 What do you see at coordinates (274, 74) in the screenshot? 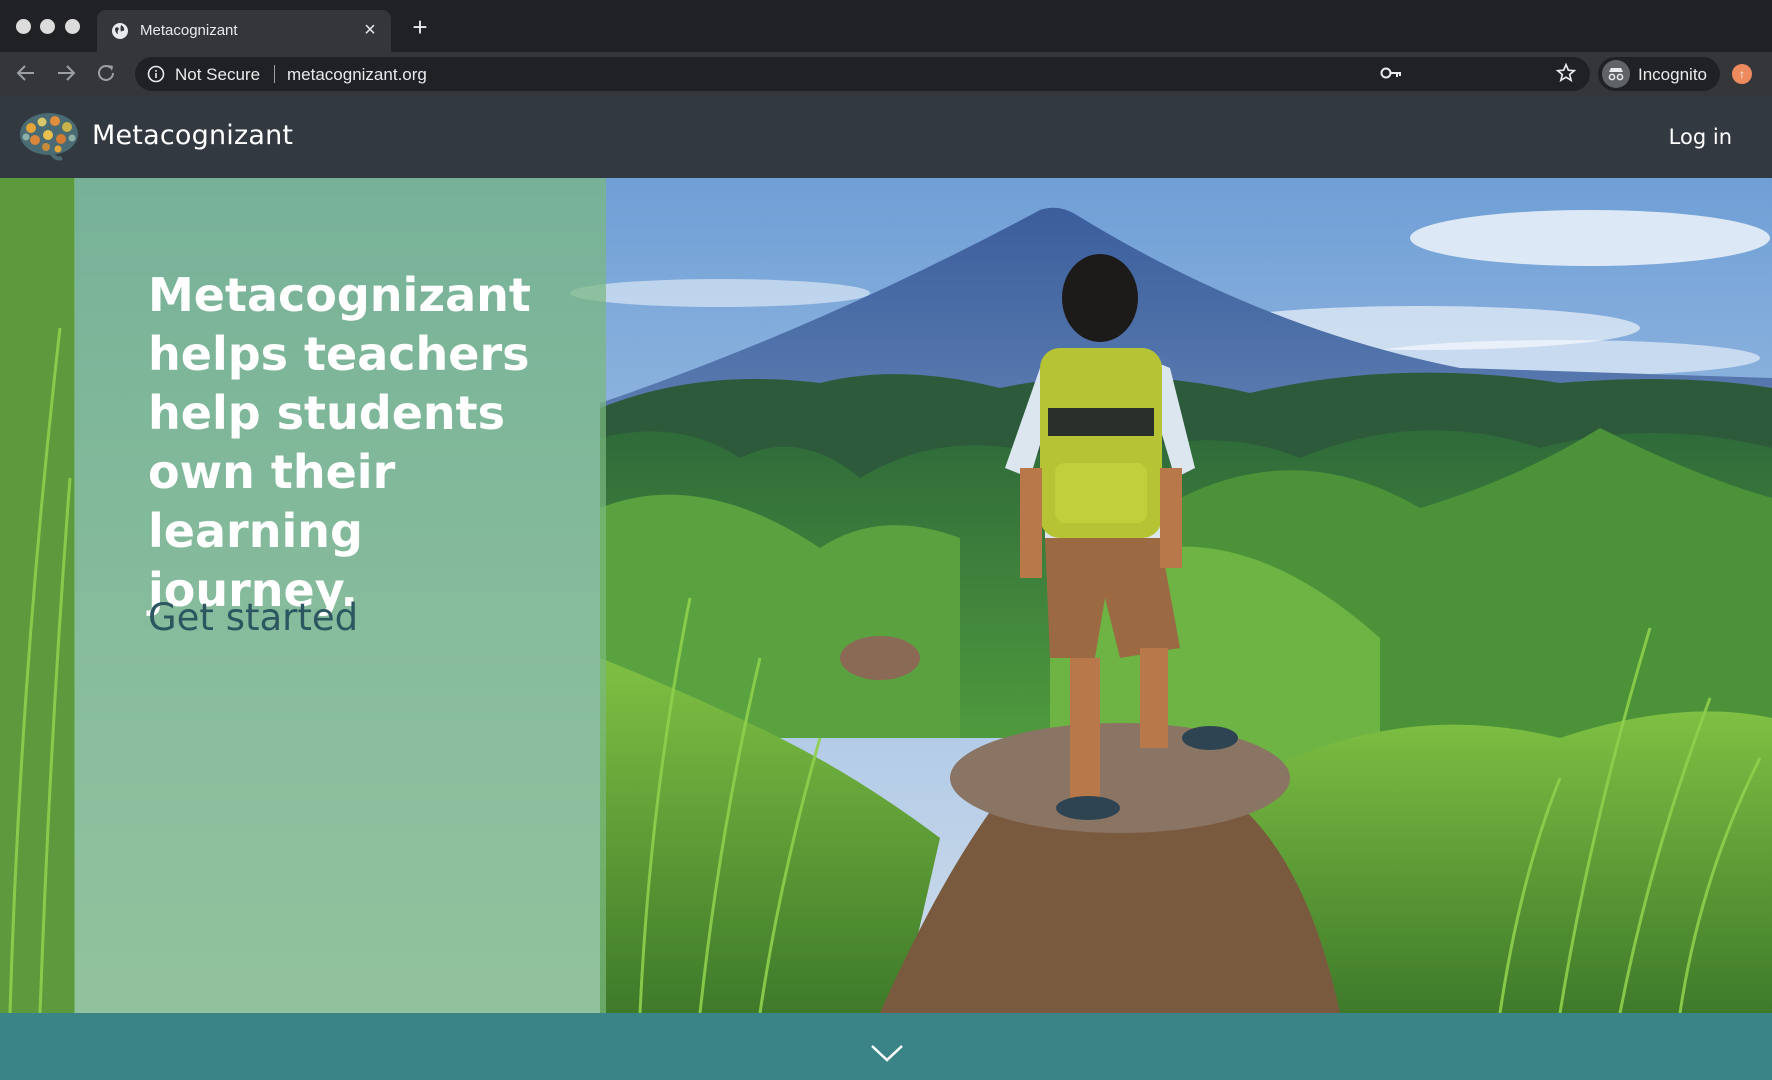
I see `url-separator` at bounding box center [274, 74].